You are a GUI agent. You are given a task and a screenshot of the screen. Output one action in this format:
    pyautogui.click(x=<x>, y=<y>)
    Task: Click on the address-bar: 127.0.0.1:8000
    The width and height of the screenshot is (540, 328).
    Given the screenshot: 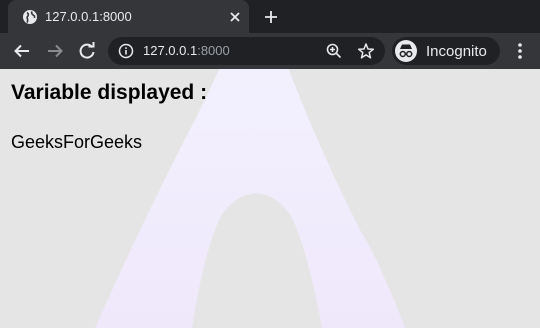 What is the action you would take?
    pyautogui.click(x=246, y=51)
    